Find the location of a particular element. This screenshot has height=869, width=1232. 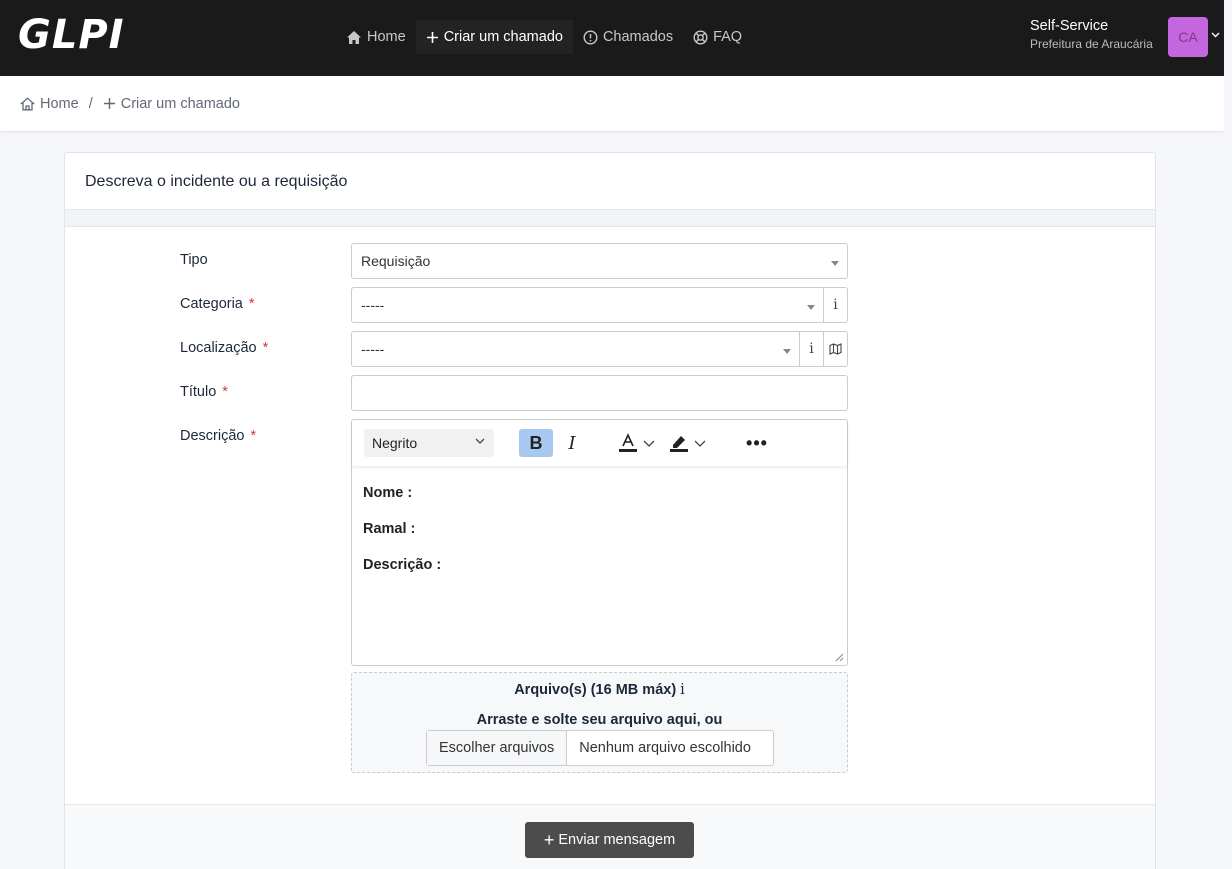

categoria-select: ----- i is located at coordinates (599, 305).